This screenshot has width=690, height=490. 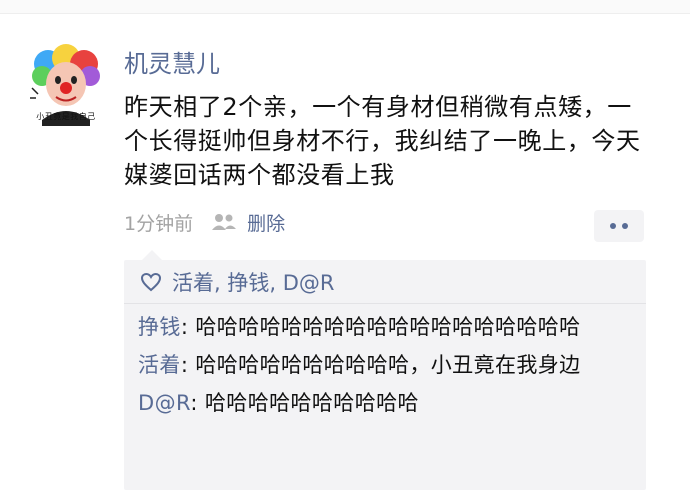 What do you see at coordinates (172, 61) in the screenshot?
I see `username-link: 机灵慧儿` at bounding box center [172, 61].